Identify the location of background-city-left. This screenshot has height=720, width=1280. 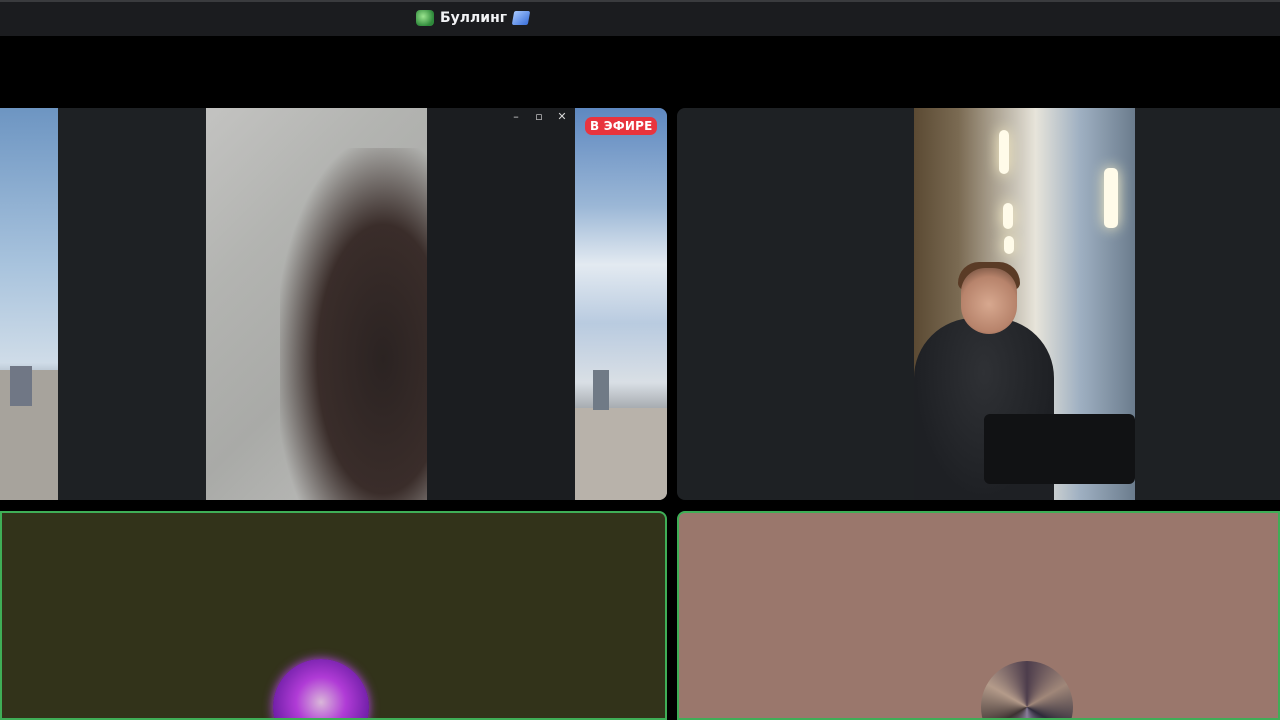
(29, 304).